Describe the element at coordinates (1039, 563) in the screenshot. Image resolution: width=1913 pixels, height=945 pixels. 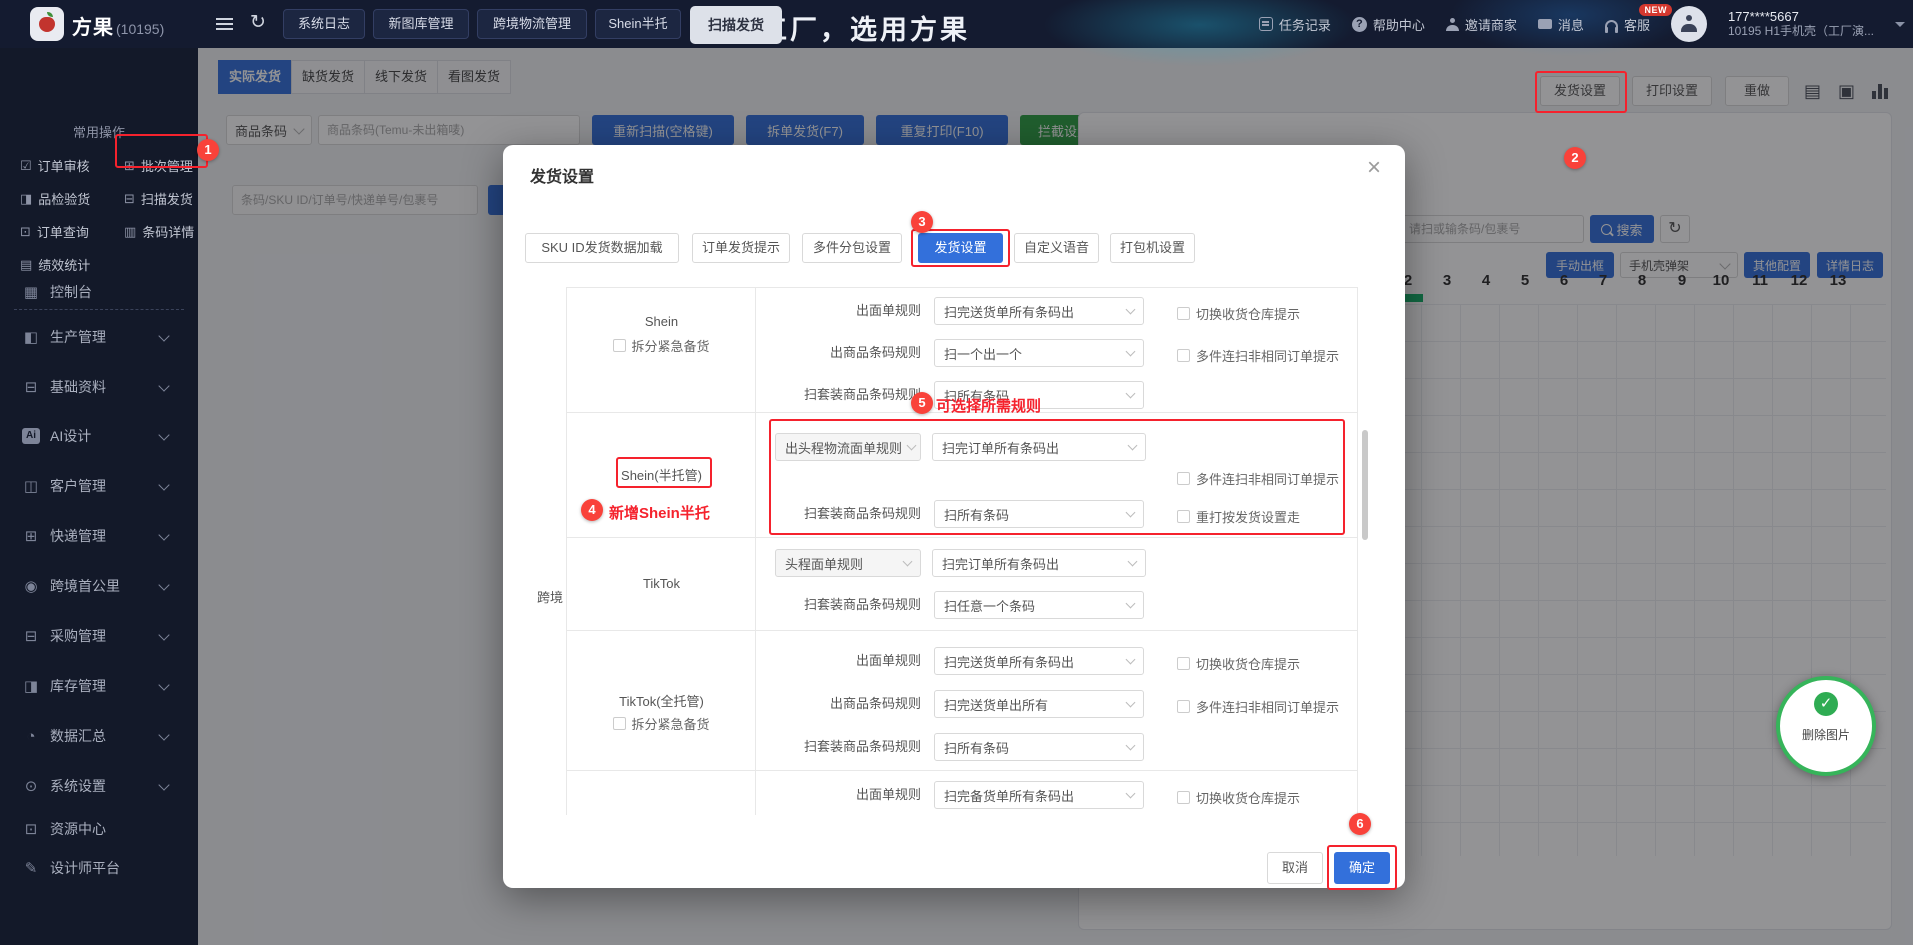
I see `rule-select: 扫完订单所有条码出` at that location.